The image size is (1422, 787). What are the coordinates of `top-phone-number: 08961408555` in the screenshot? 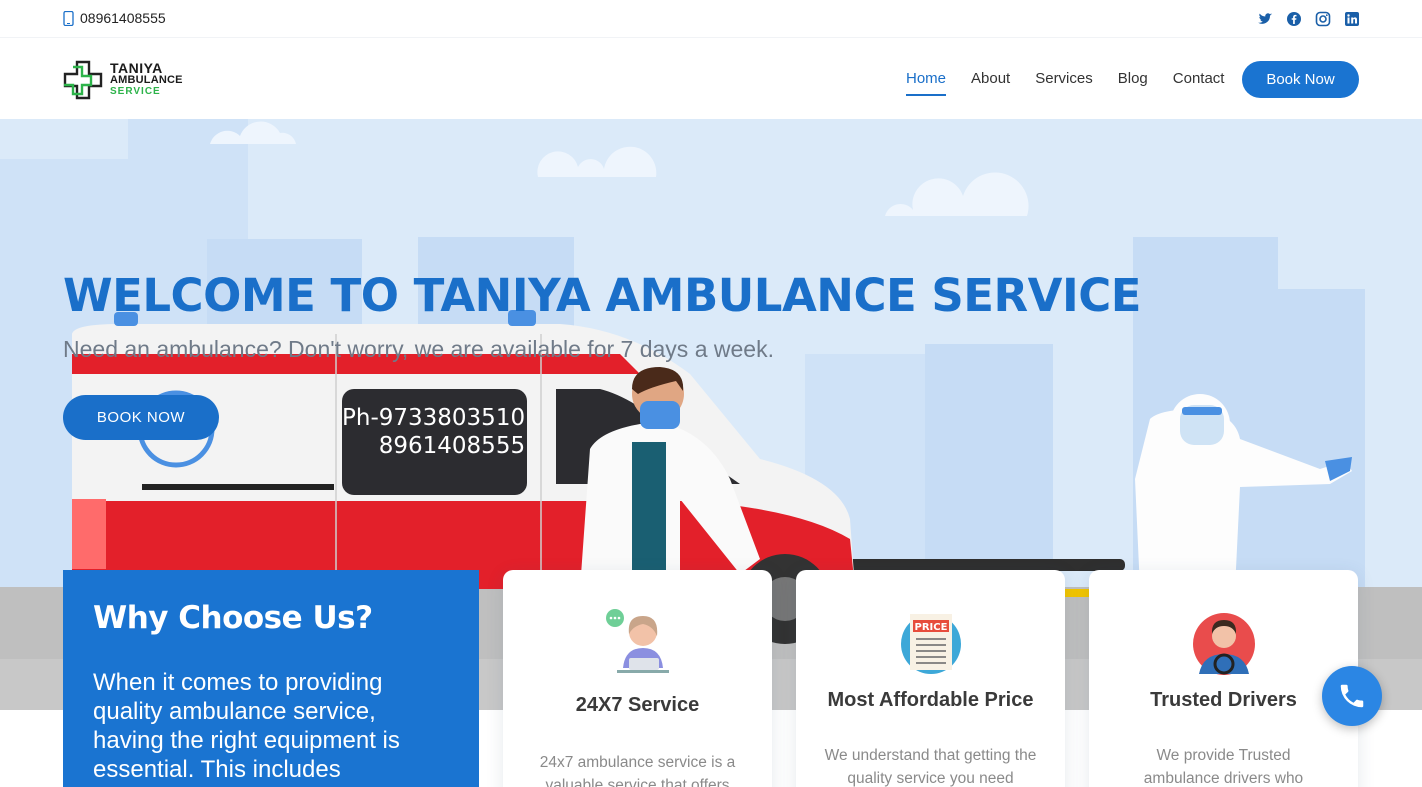 It's located at (123, 18).